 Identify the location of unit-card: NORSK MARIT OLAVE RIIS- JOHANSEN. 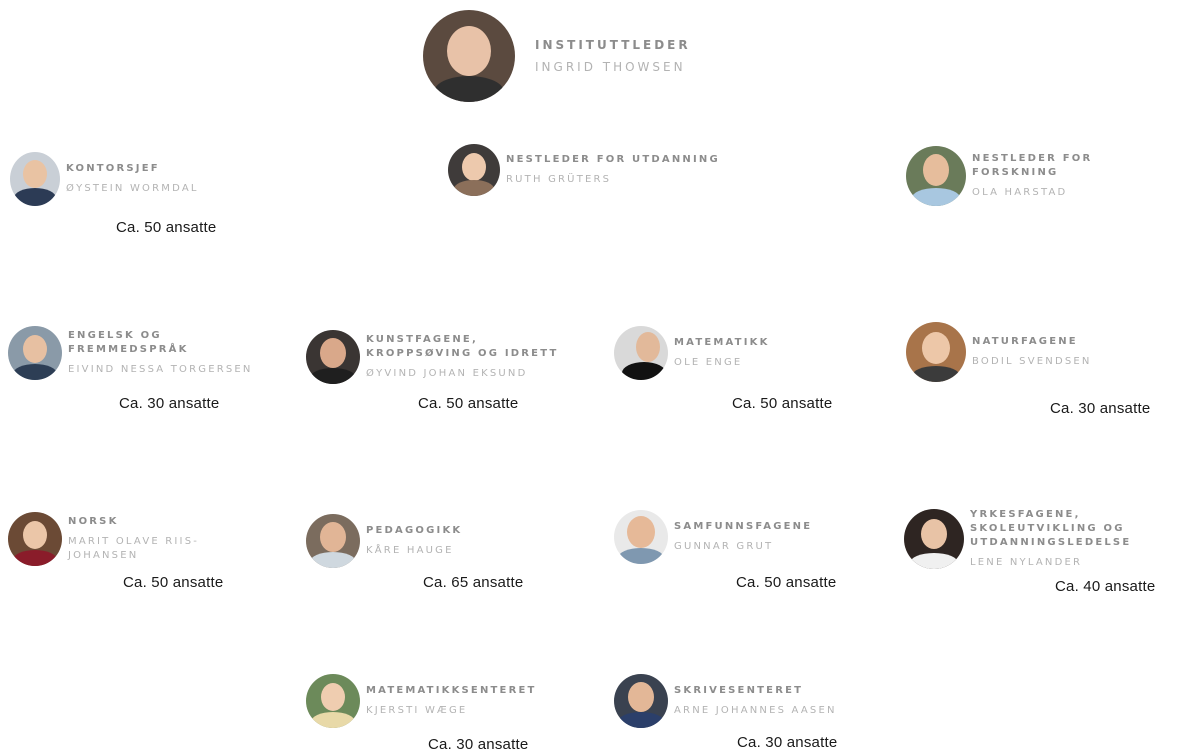
(103, 539).